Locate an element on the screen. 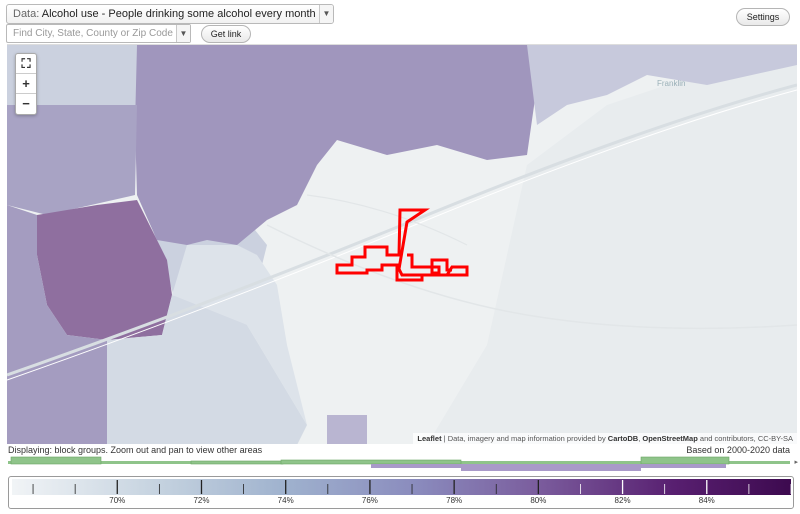 This screenshot has height=514, width=800. legend-tick-label: 74% is located at coordinates (285, 500).